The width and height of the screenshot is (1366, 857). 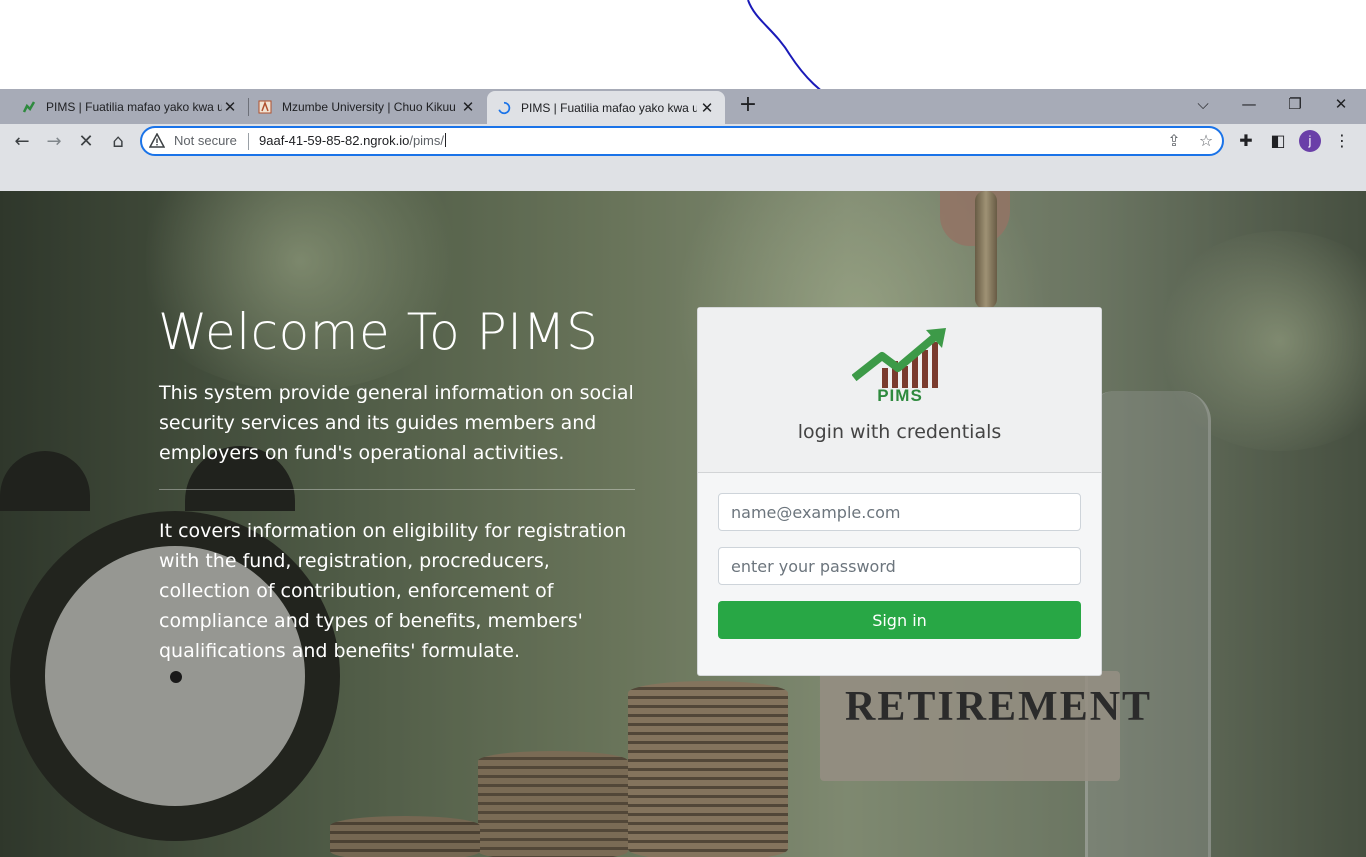 What do you see at coordinates (397, 489) in the screenshot?
I see `content-divider` at bounding box center [397, 489].